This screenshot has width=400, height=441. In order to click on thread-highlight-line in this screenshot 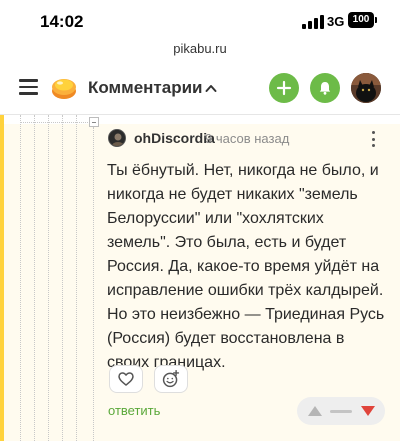, I will do `click(2, 278)`.